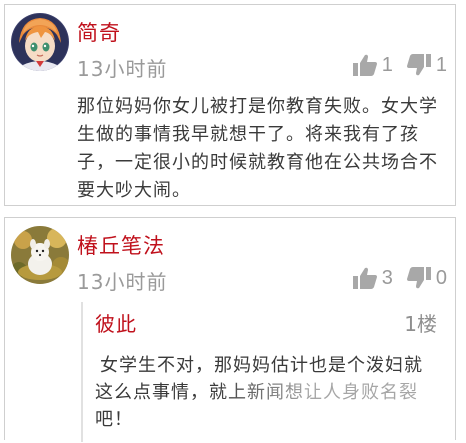  Describe the element at coordinates (399, 65) in the screenshot. I see `vote-bar: 1 1` at that location.